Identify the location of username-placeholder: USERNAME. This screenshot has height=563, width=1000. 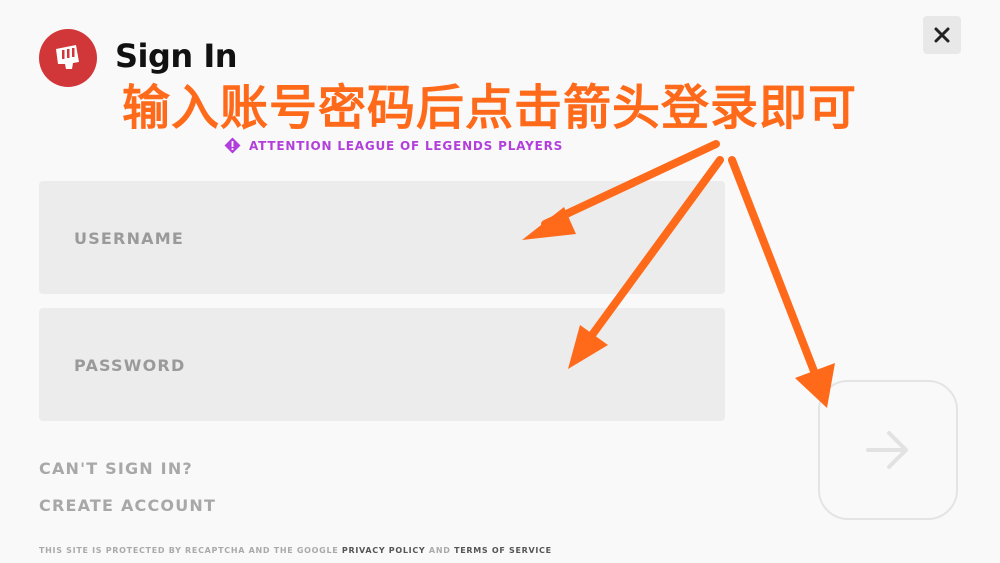
(129, 238).